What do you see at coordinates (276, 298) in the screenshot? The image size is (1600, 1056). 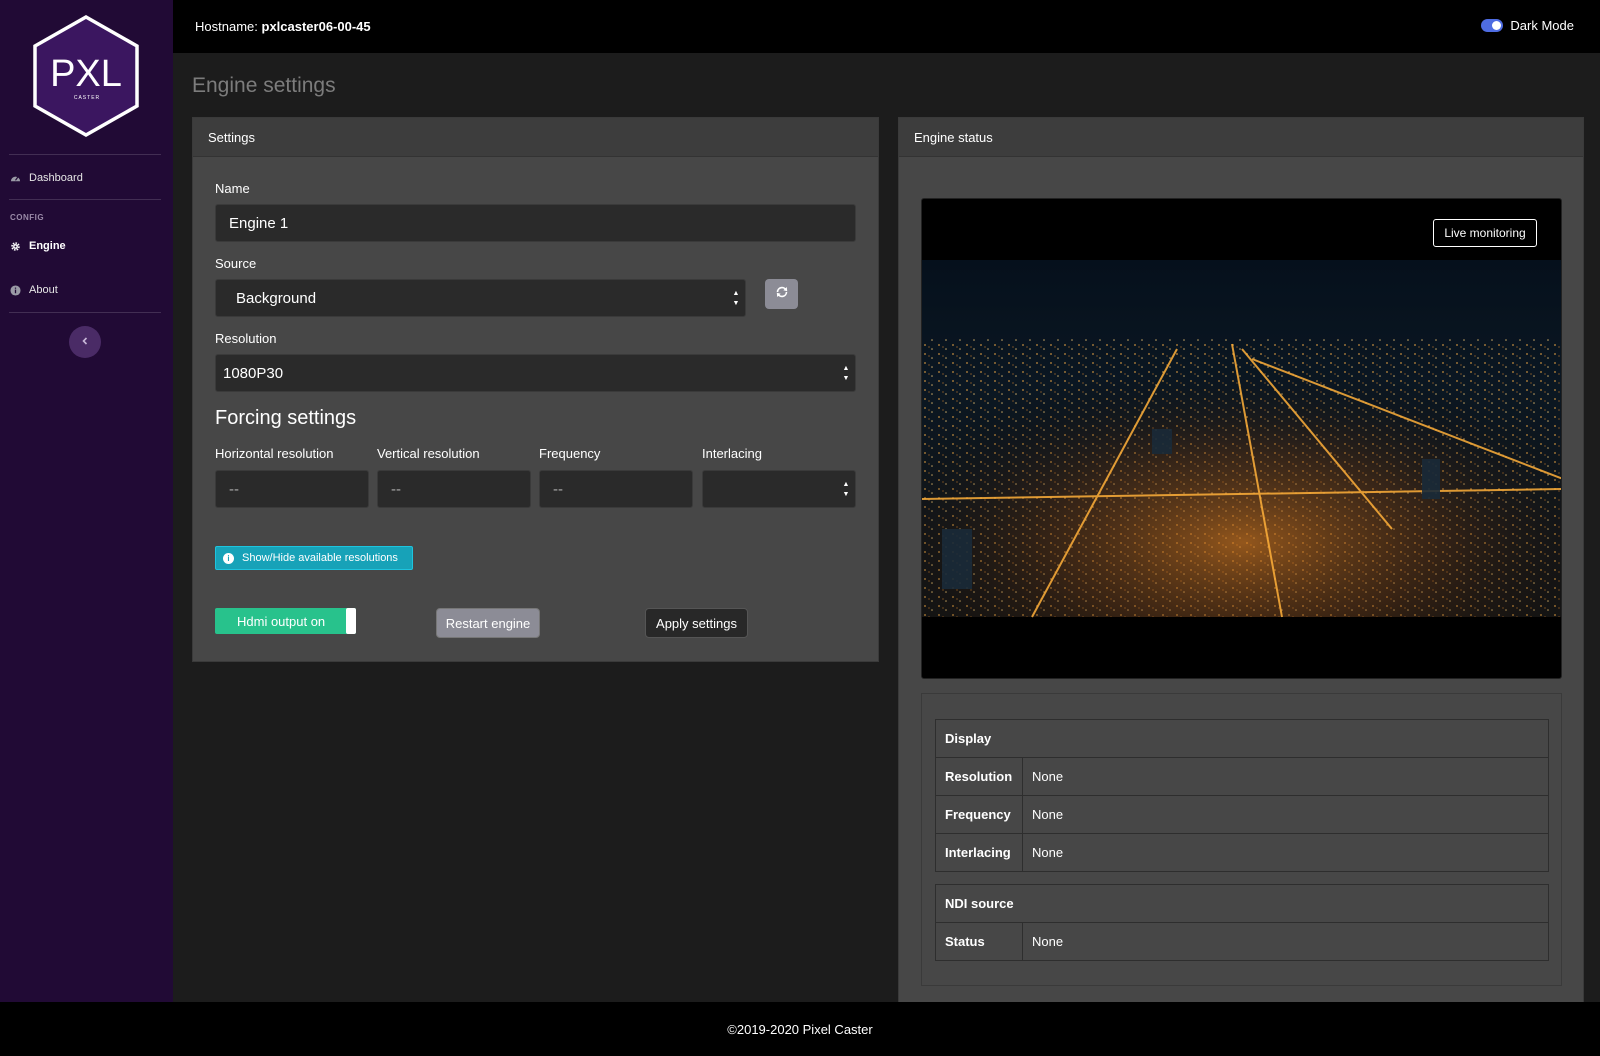 I see `source-select-value: Background` at bounding box center [276, 298].